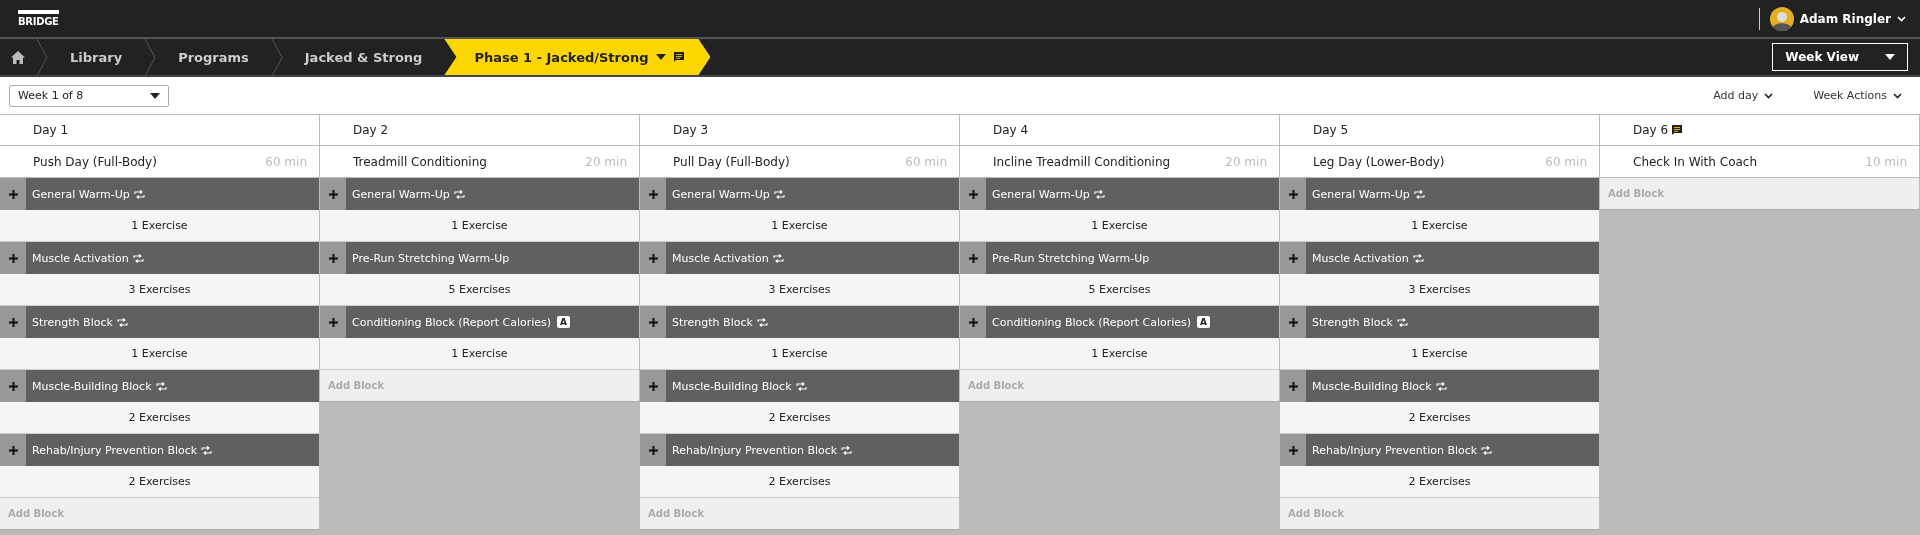  What do you see at coordinates (18, 57) in the screenshot?
I see `home-icon` at bounding box center [18, 57].